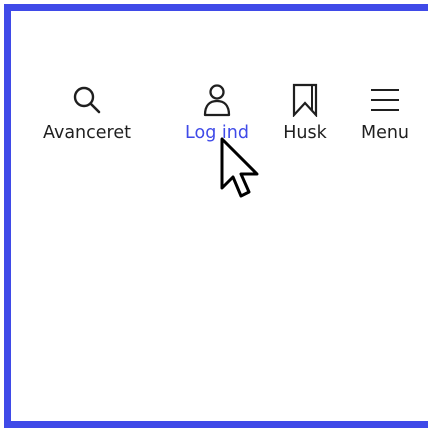  What do you see at coordinates (385, 133) in the screenshot?
I see `nav-item-label: Menu` at bounding box center [385, 133].